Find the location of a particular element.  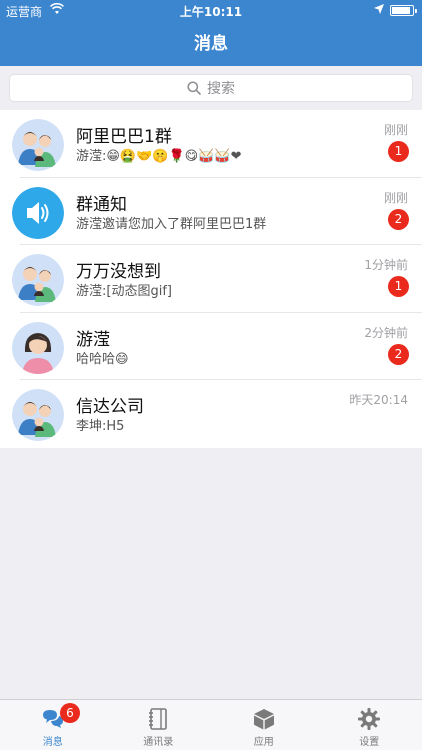

tab-badge: 6 is located at coordinates (70, 713).